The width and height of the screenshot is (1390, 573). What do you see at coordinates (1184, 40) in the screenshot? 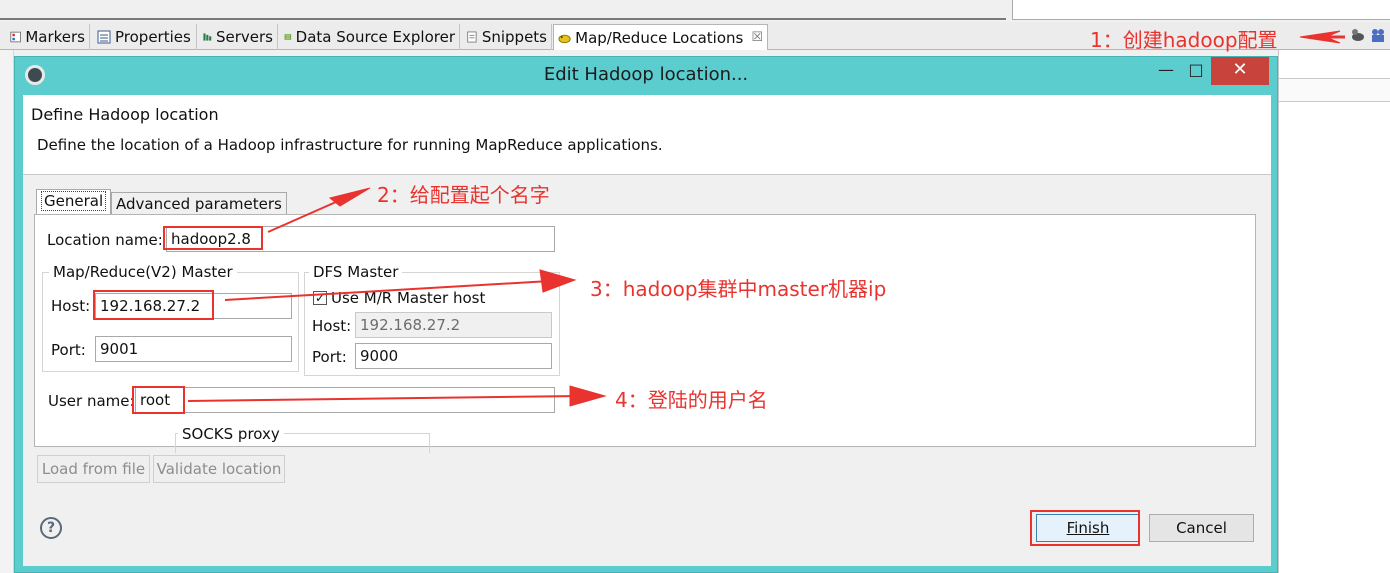
I see `annotation-1: 1：创建hadoop配置` at bounding box center [1184, 40].